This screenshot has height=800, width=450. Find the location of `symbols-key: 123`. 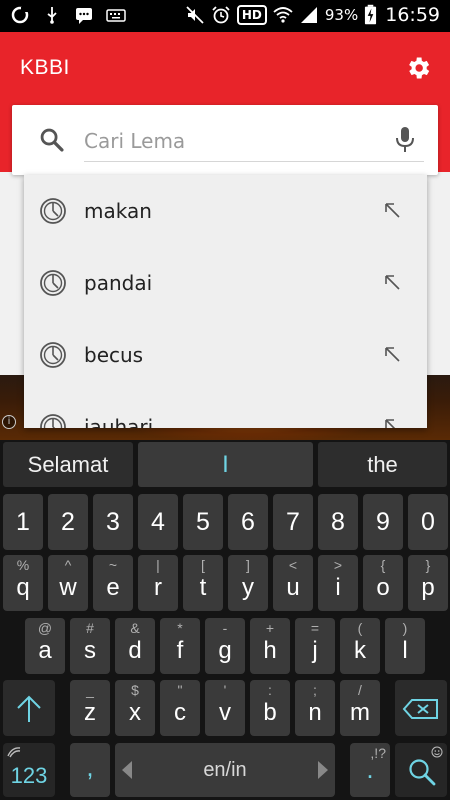

symbols-key: 123 is located at coordinates (29, 770).